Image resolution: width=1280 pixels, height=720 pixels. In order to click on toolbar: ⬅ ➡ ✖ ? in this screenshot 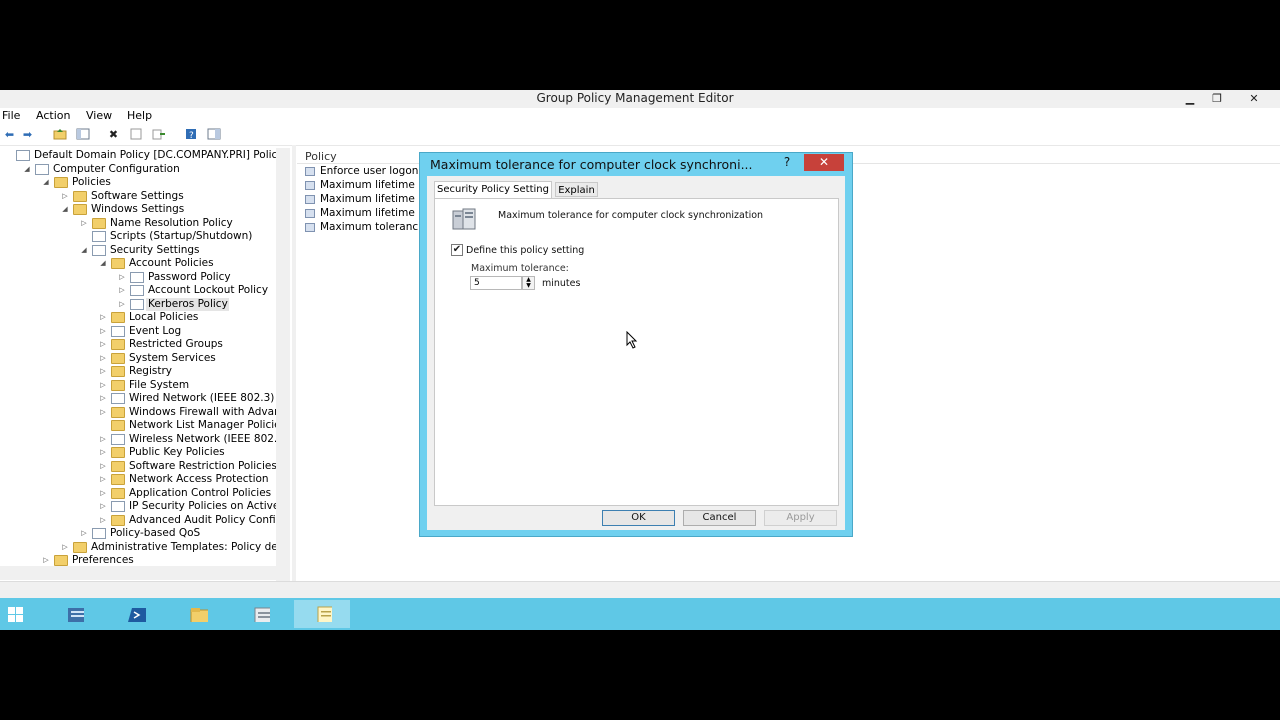, I will do `click(640, 135)`.